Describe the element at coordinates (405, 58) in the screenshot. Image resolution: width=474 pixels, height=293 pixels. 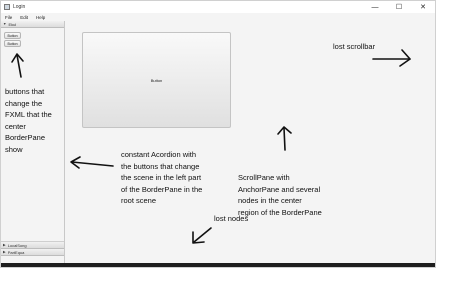
I see `arrow-right-scrollbar-head` at that location.